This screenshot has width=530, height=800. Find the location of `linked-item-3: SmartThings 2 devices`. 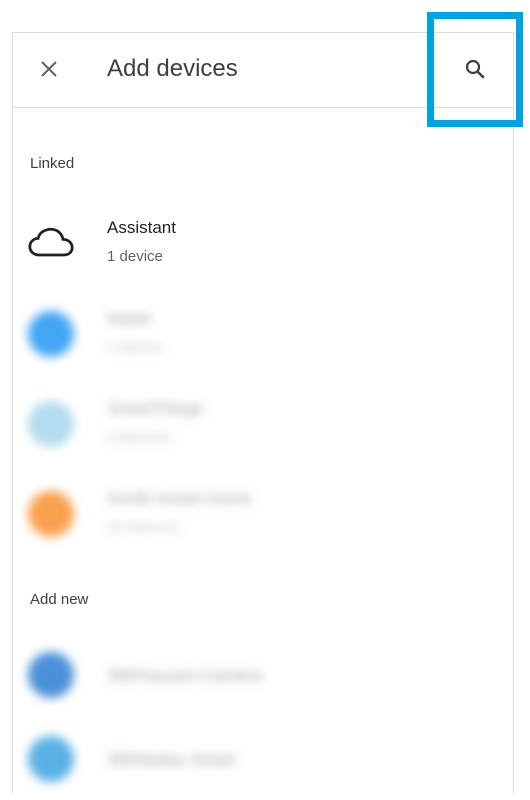

linked-item-3: SmartThings 2 devices is located at coordinates (262, 425).